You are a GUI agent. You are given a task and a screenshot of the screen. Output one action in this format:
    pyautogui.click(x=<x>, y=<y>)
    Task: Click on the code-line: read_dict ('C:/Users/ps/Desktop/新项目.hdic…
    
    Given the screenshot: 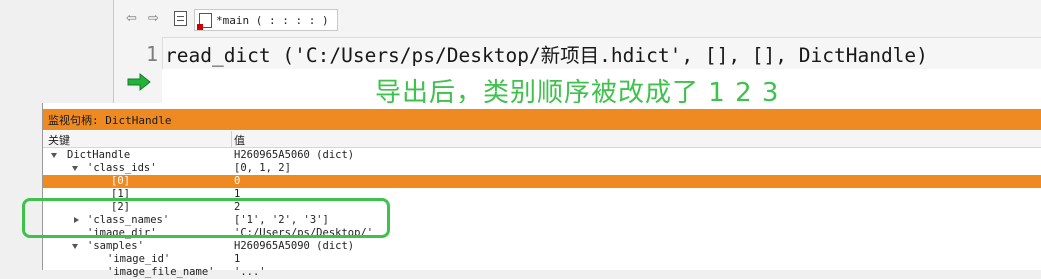 What is the action you would take?
    pyautogui.click(x=601, y=53)
    